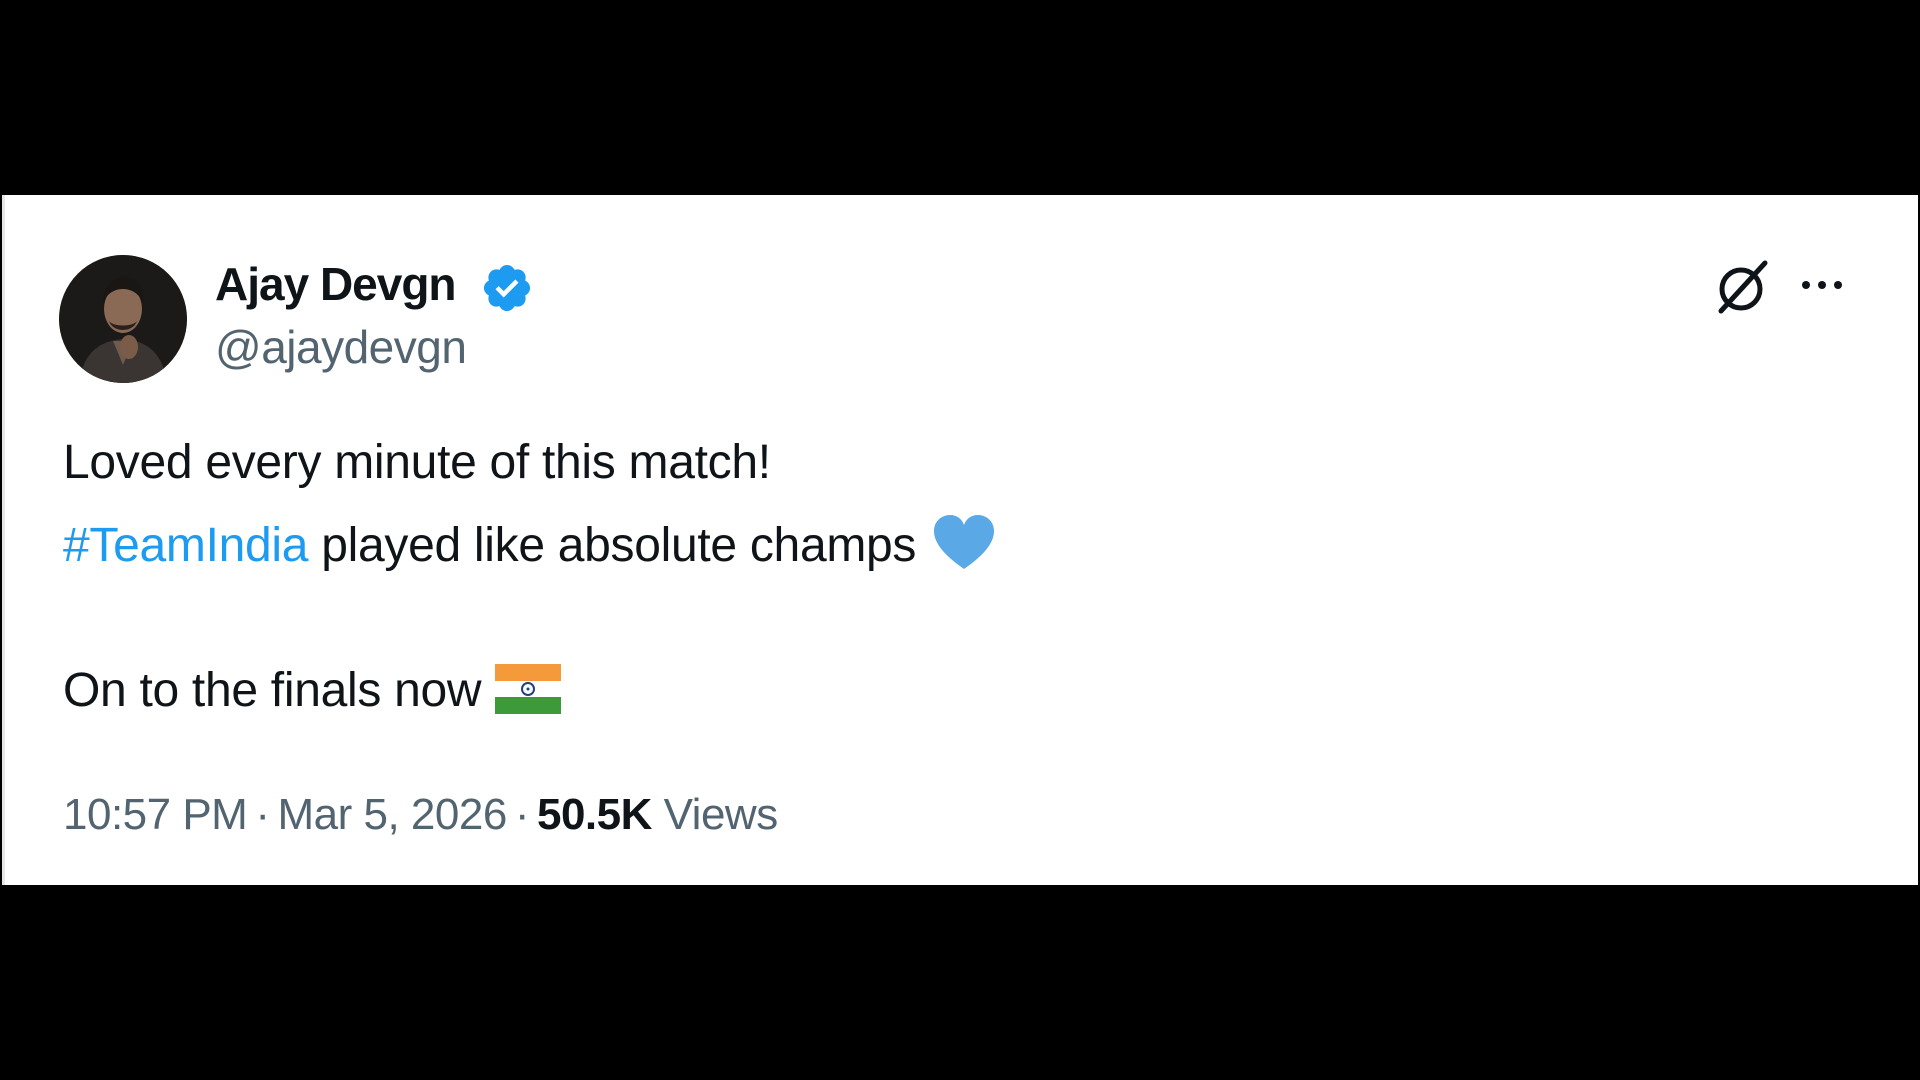  I want to click on author-handle: @ajaydevgn, so click(341, 347).